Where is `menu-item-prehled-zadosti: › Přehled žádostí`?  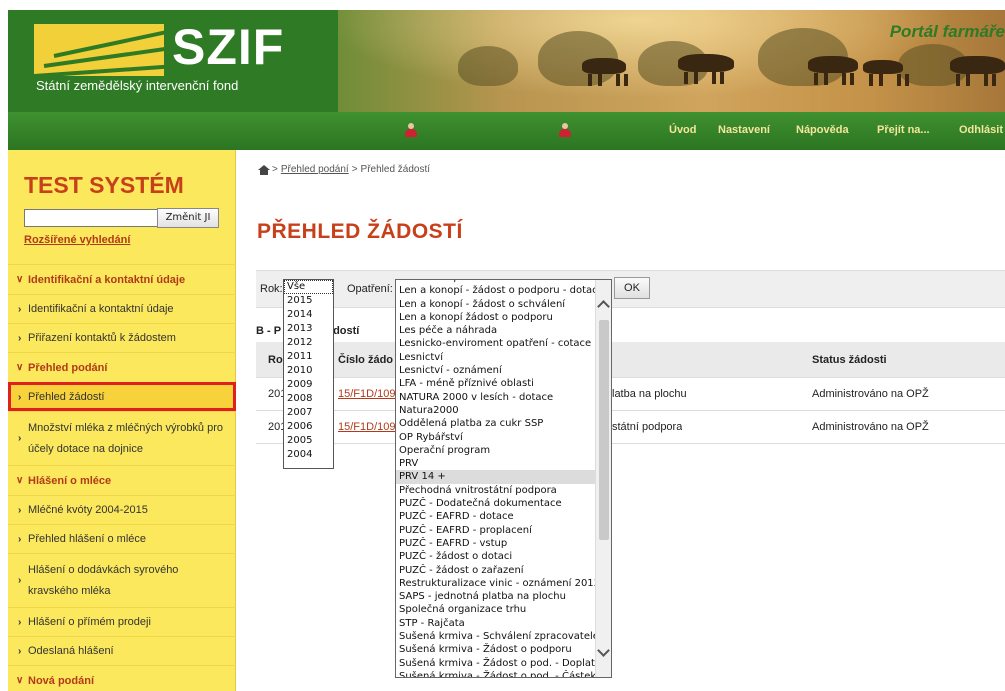
menu-item-prehled-zadosti: › Přehled žádostí is located at coordinates (122, 396).